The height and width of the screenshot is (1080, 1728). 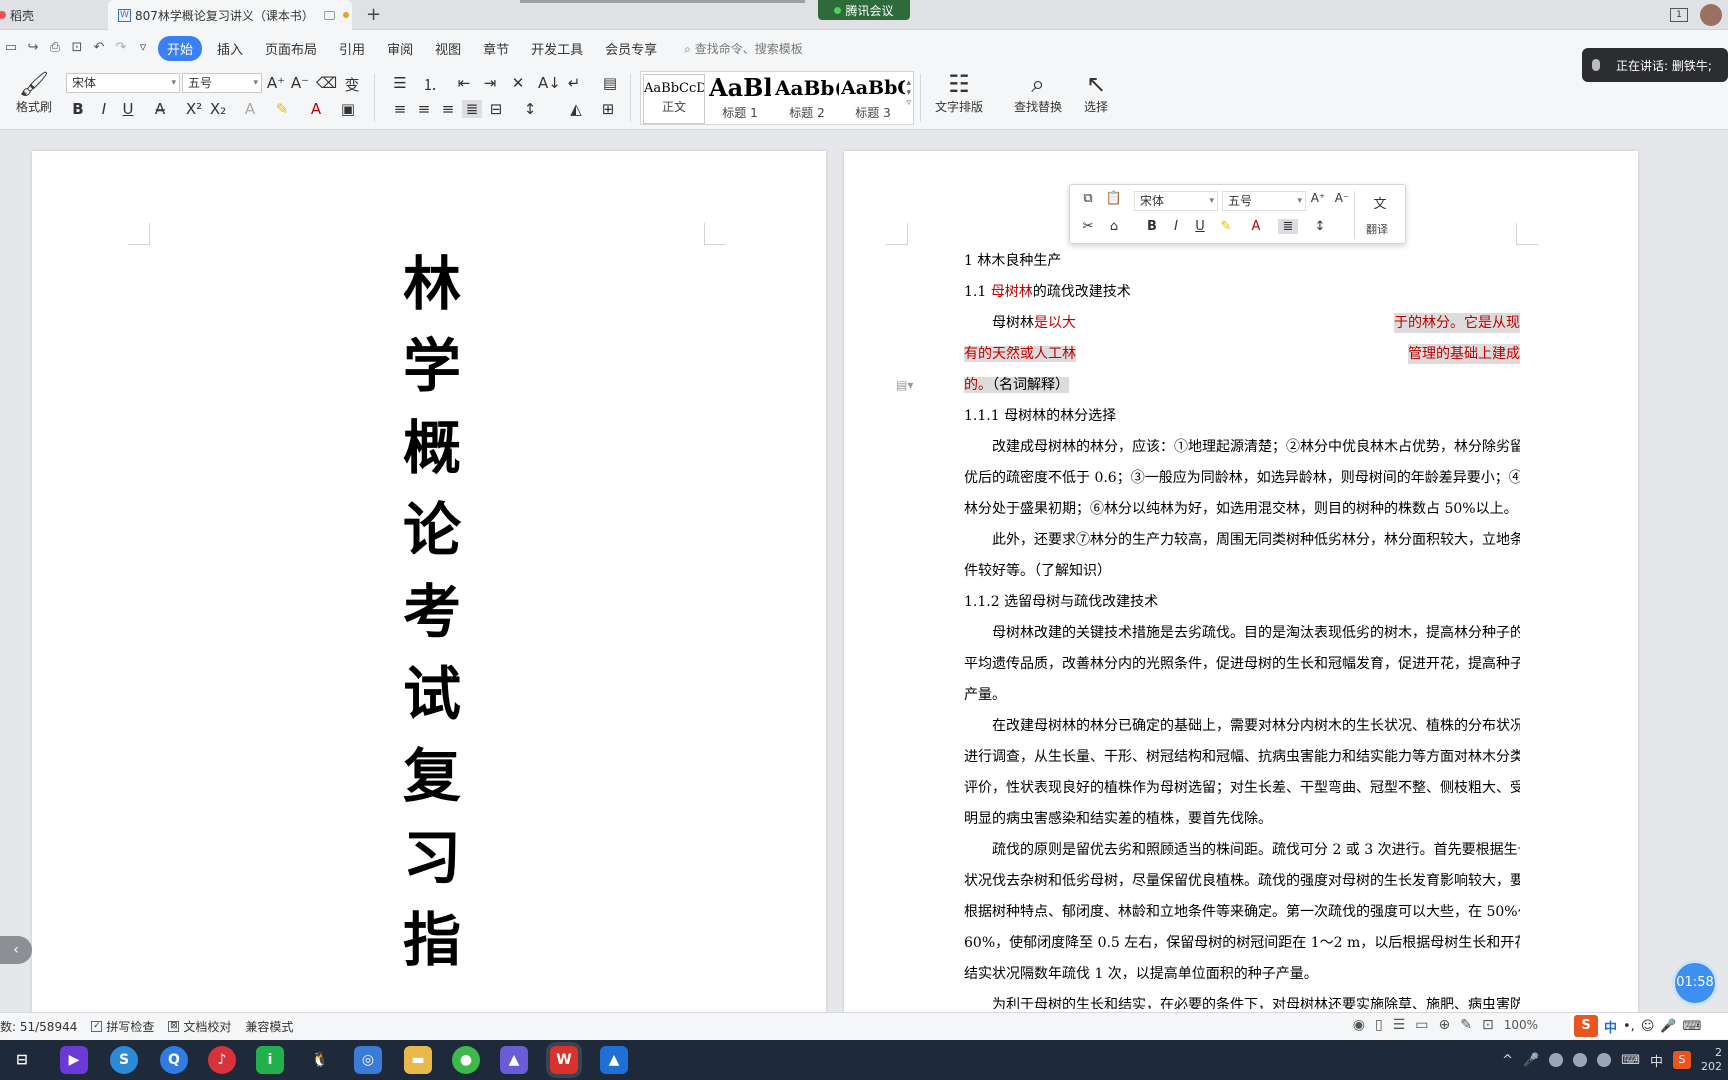 I want to click on strikethrough-icon: A̶, so click(x=160, y=109).